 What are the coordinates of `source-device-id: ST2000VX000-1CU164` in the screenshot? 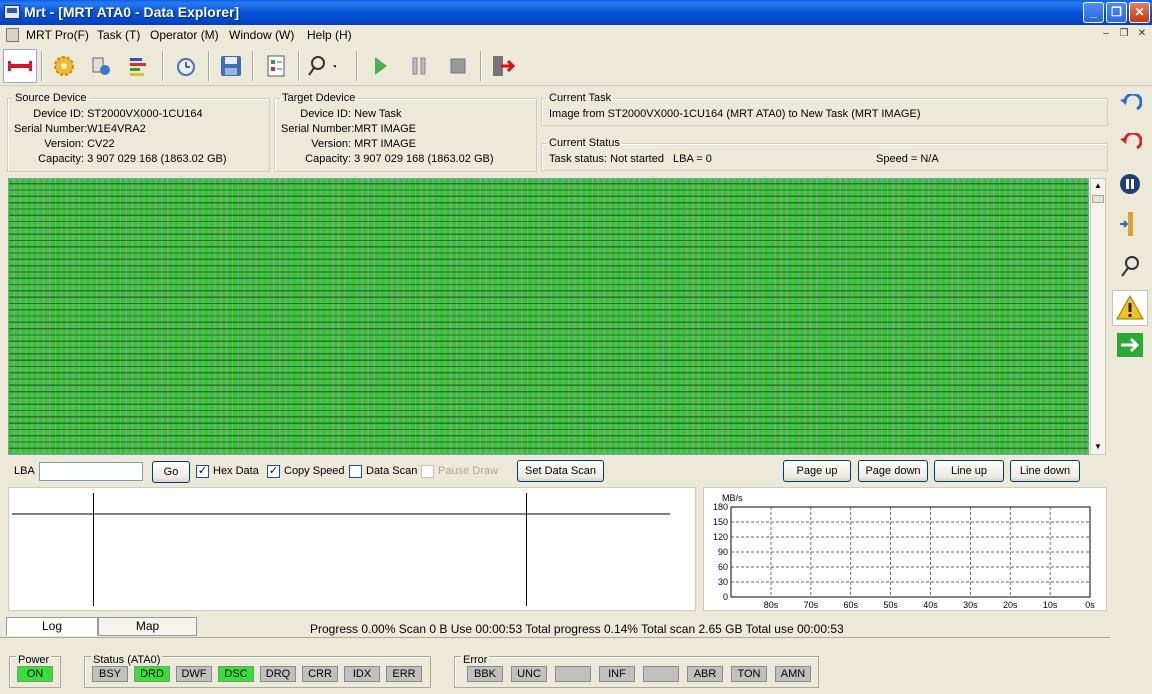 It's located at (145, 114).